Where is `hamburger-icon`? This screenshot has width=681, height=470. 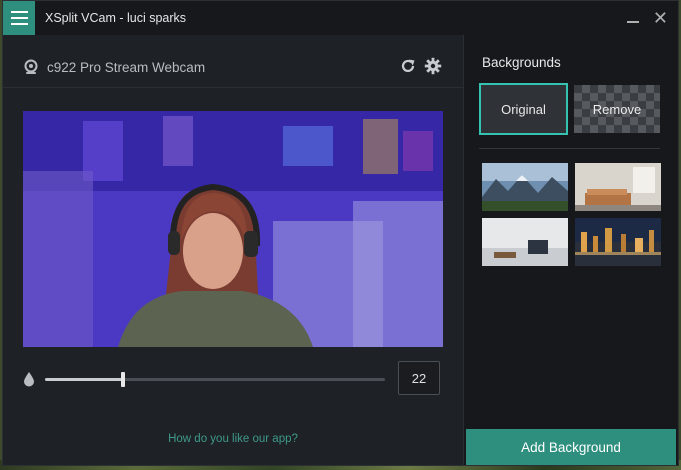
hamburger-icon is located at coordinates (19, 18).